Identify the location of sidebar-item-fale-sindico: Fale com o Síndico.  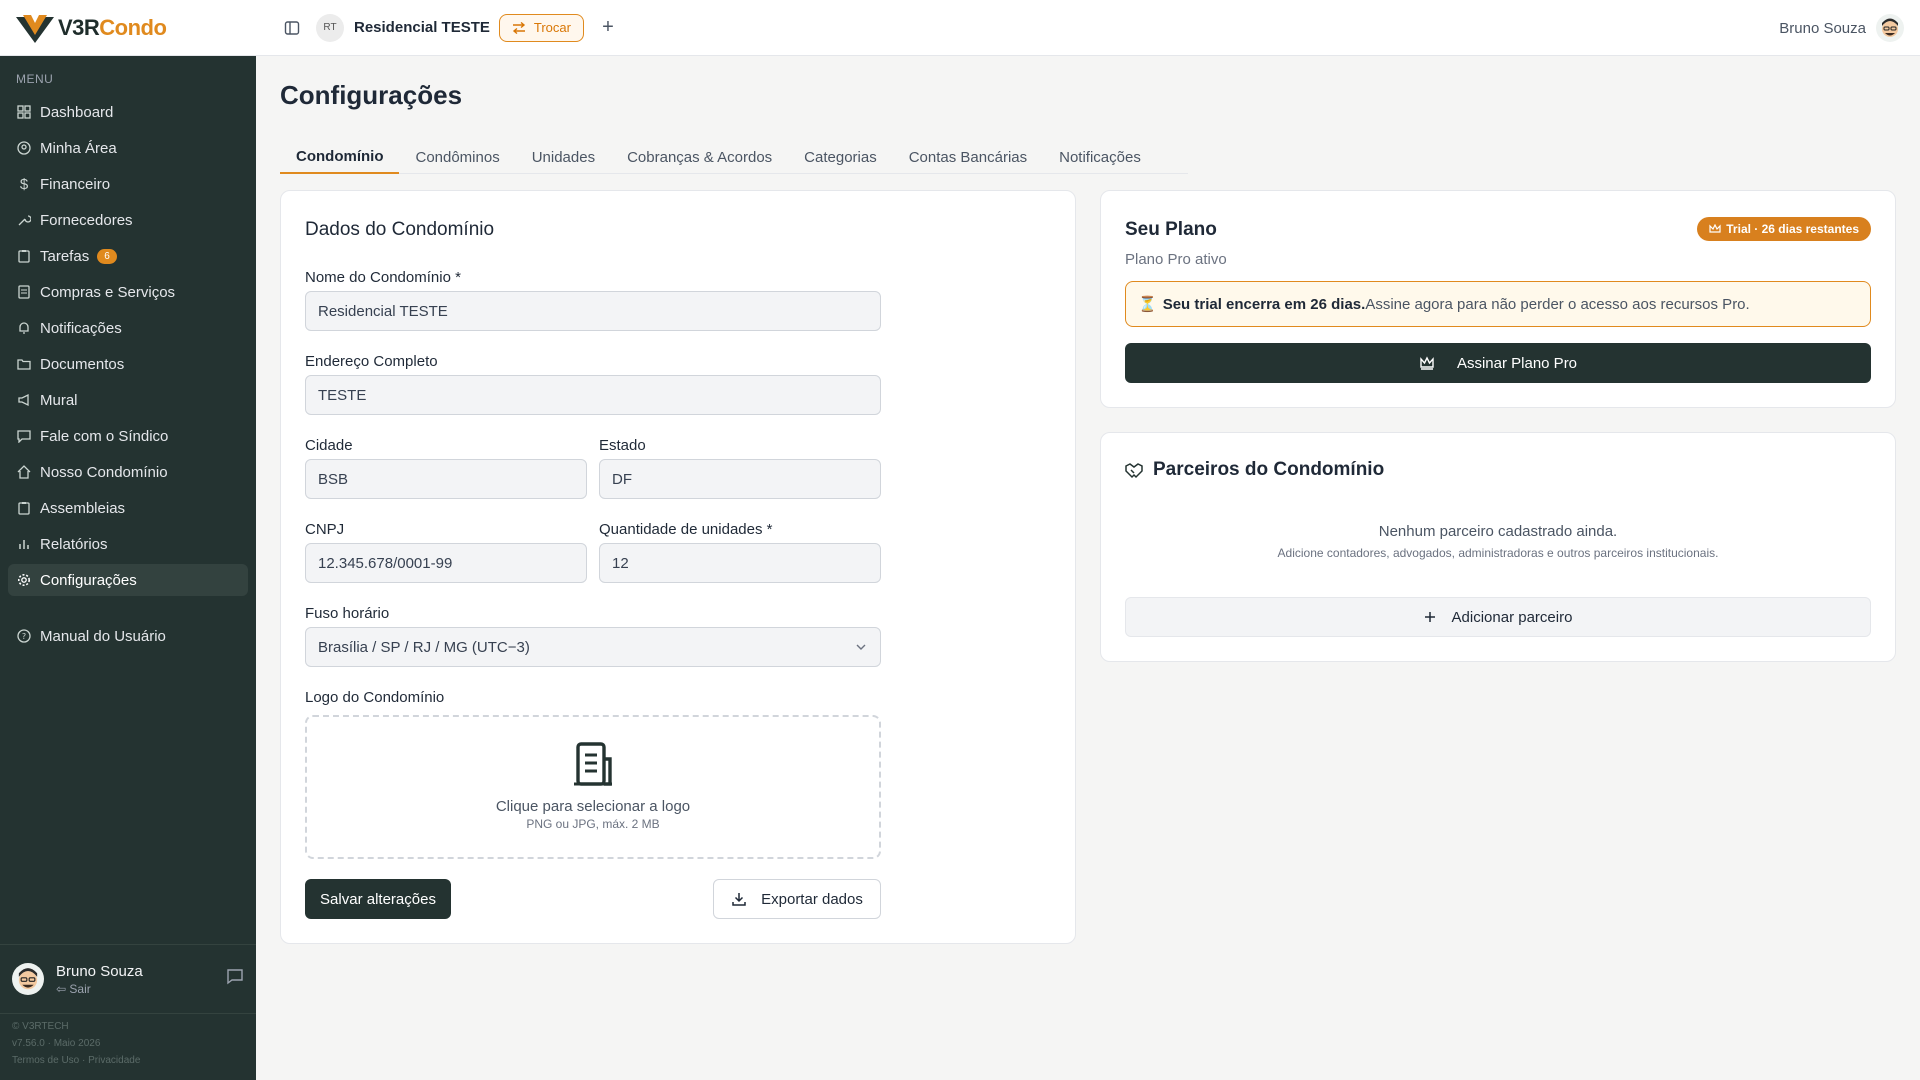
(128, 436).